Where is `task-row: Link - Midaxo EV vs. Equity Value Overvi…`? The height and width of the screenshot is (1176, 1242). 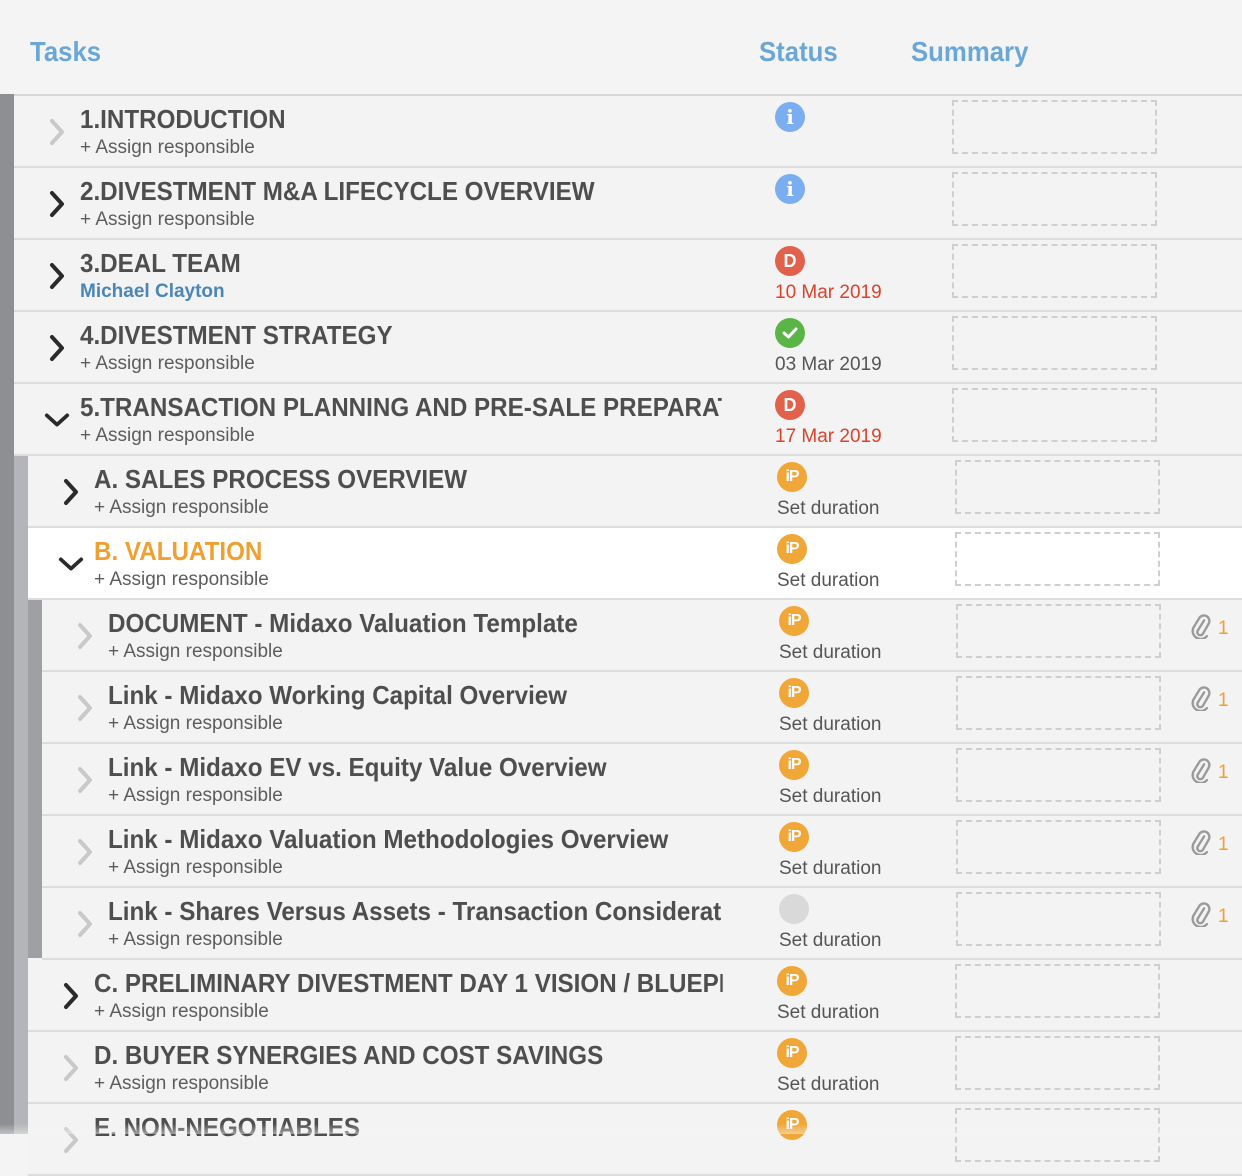
task-row: Link - Midaxo EV vs. Equity Value Overvi… is located at coordinates (642, 780).